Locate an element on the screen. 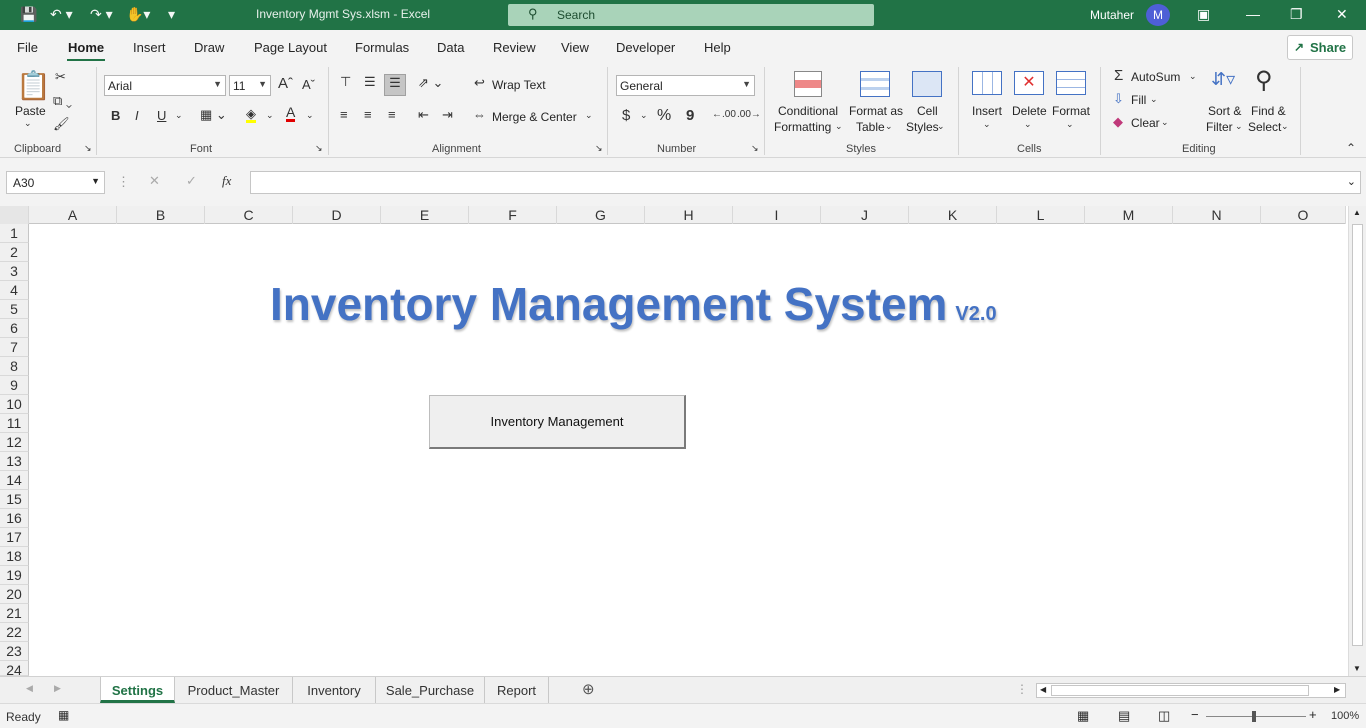 The image size is (1366, 728). tab-draw: Draw is located at coordinates (209, 47).